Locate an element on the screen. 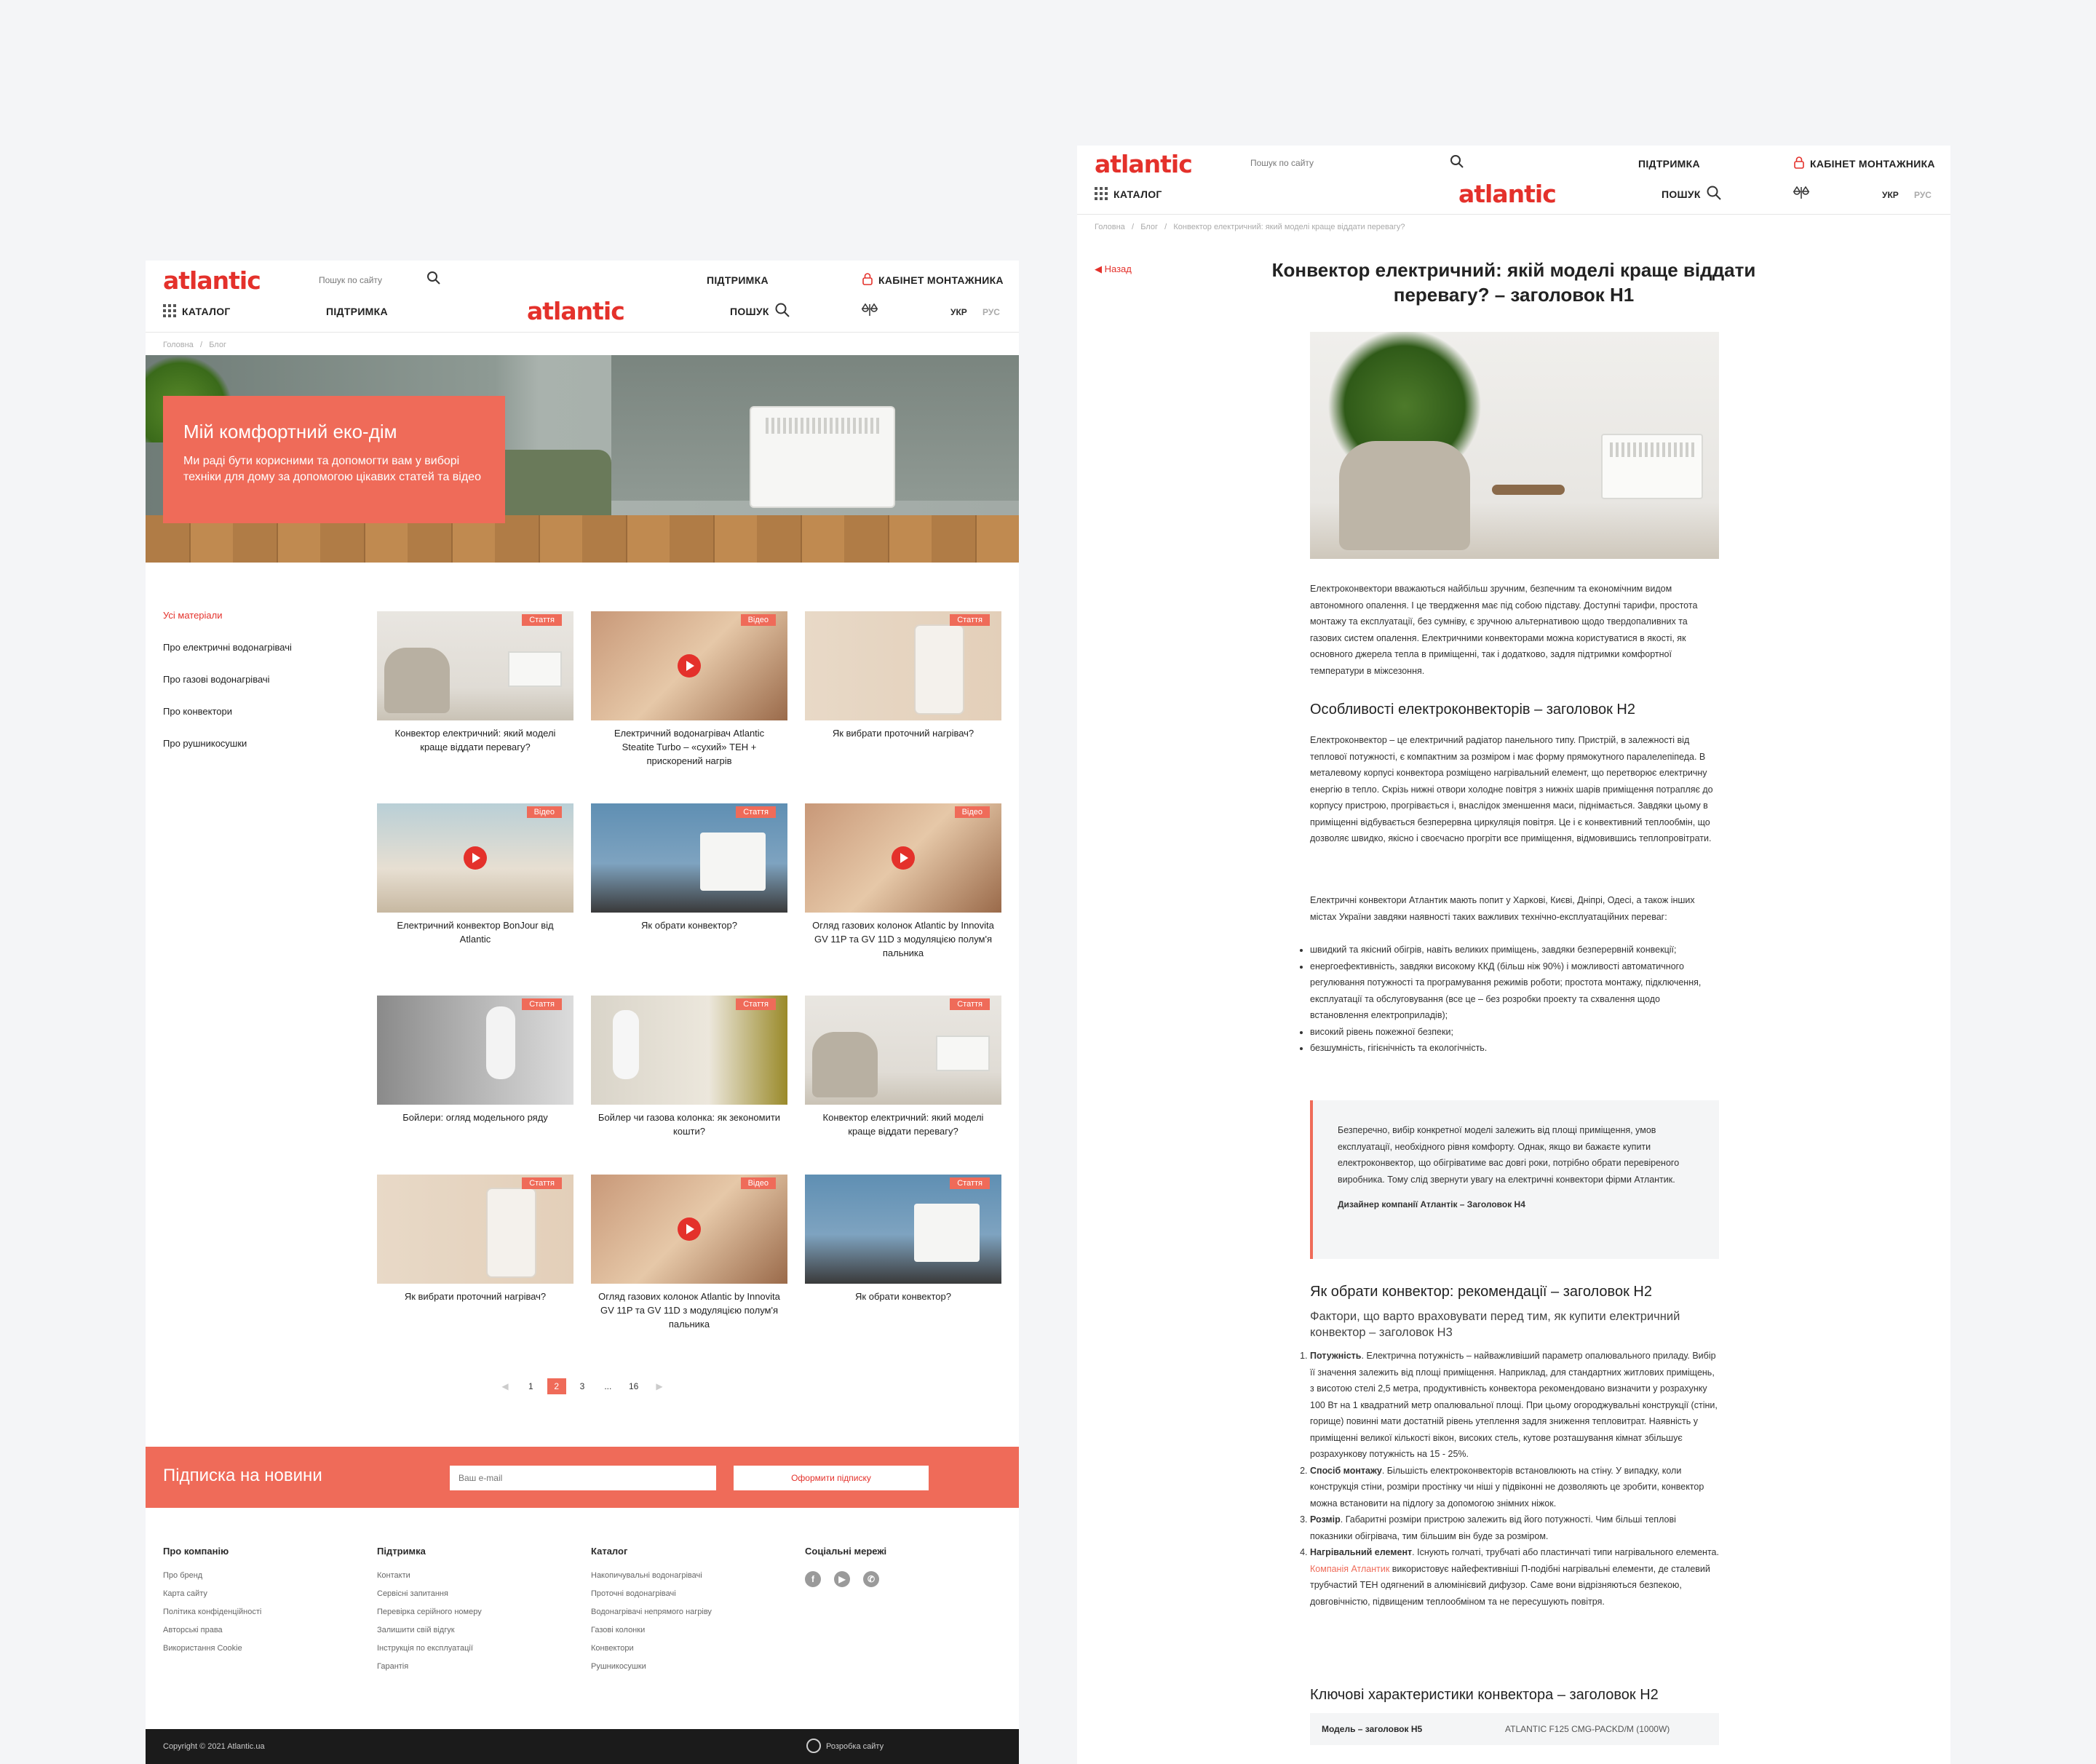 The image size is (2096, 1764). footer-link: Контакти is located at coordinates (475, 1580).